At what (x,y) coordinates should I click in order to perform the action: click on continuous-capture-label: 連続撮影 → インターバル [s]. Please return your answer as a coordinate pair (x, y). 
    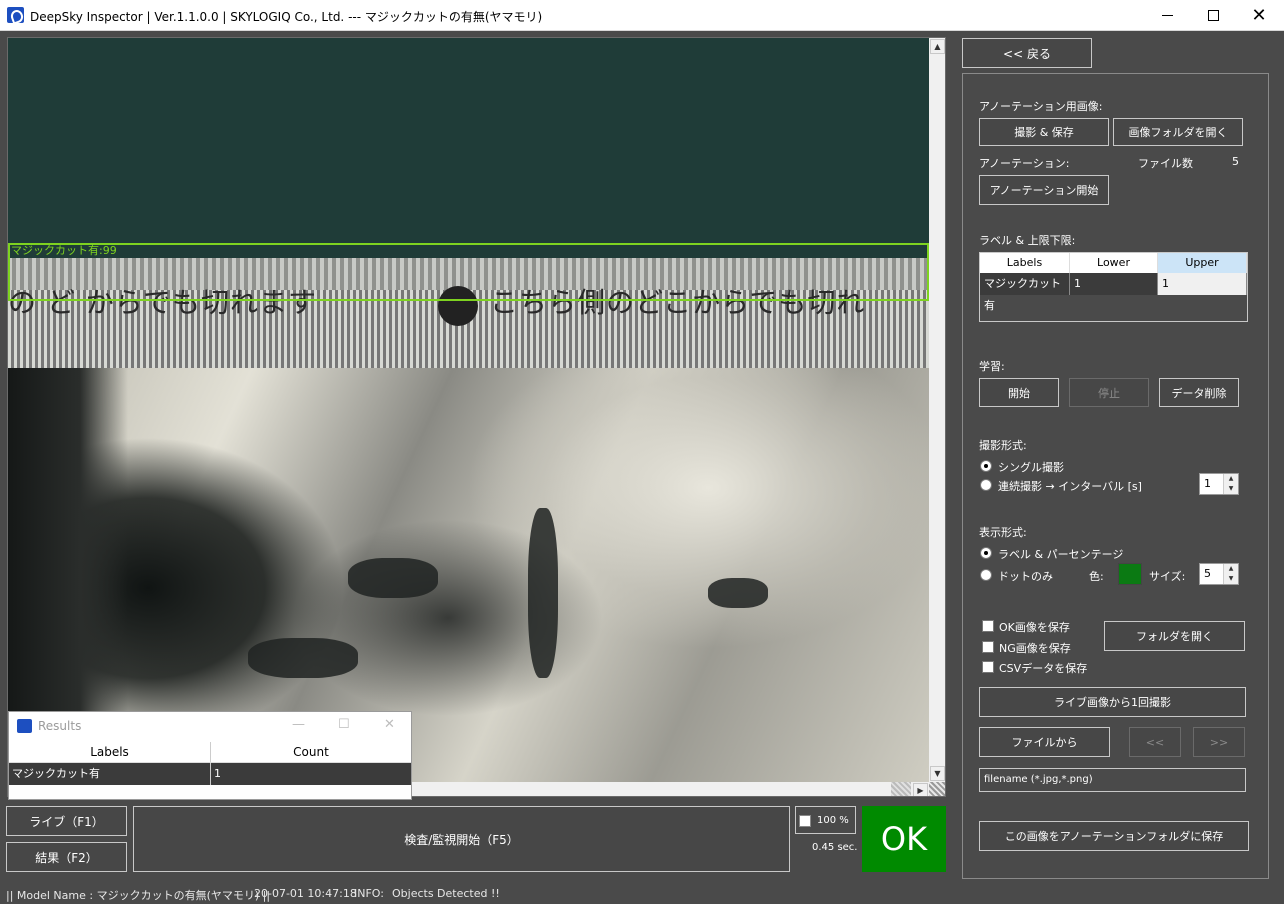
    Looking at the image, I should click on (1070, 486).